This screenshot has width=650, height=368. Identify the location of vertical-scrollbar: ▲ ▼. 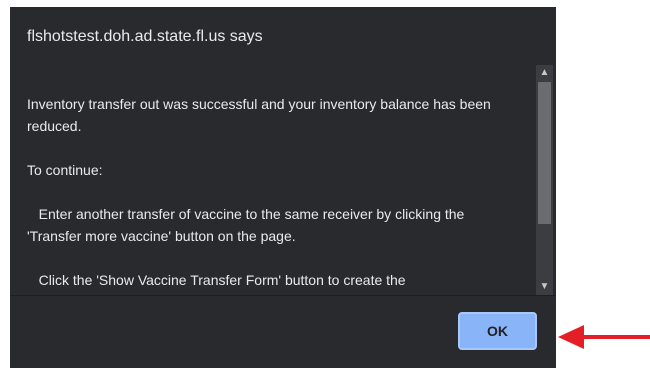
(544, 180).